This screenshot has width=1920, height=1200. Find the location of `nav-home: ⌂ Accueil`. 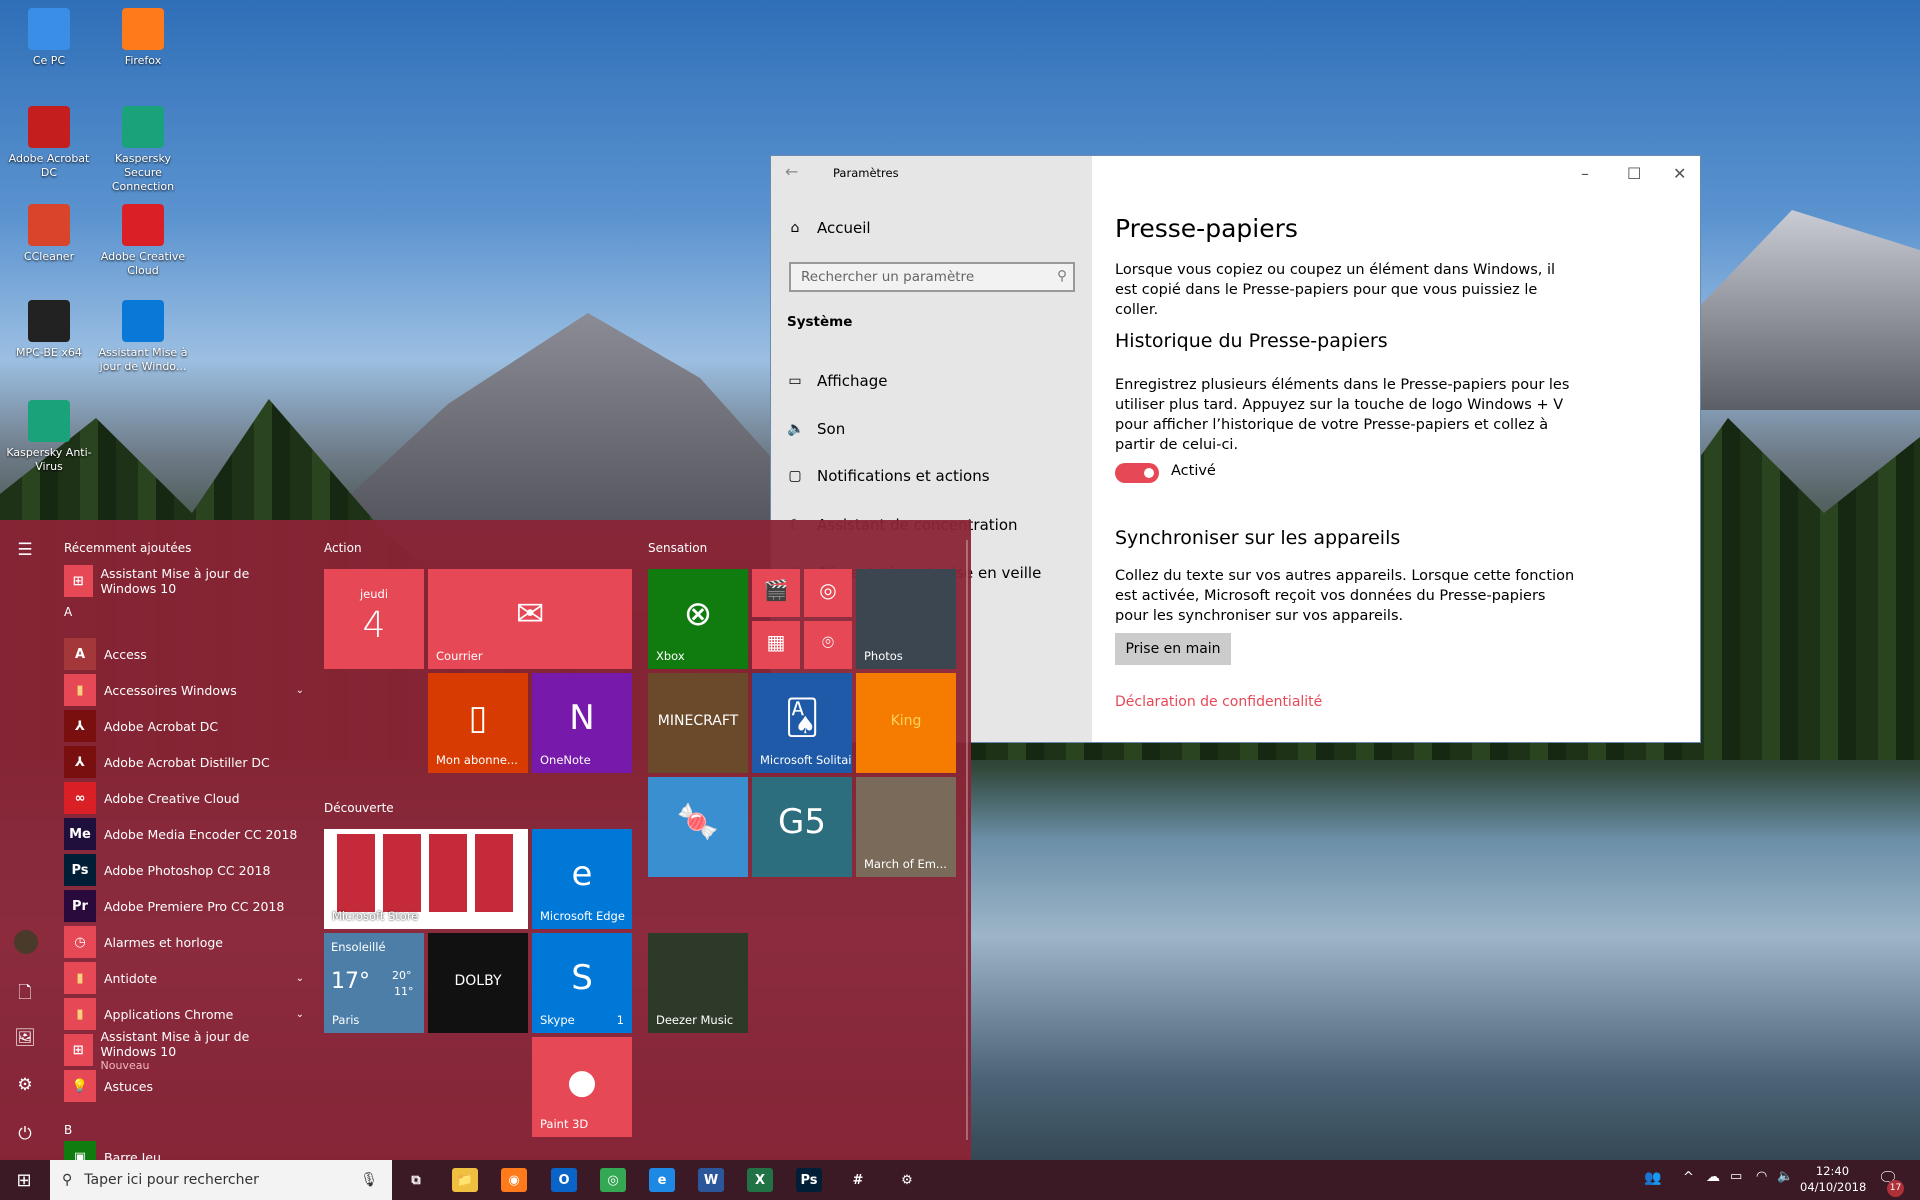

nav-home: ⌂ Accueil is located at coordinates (829, 228).